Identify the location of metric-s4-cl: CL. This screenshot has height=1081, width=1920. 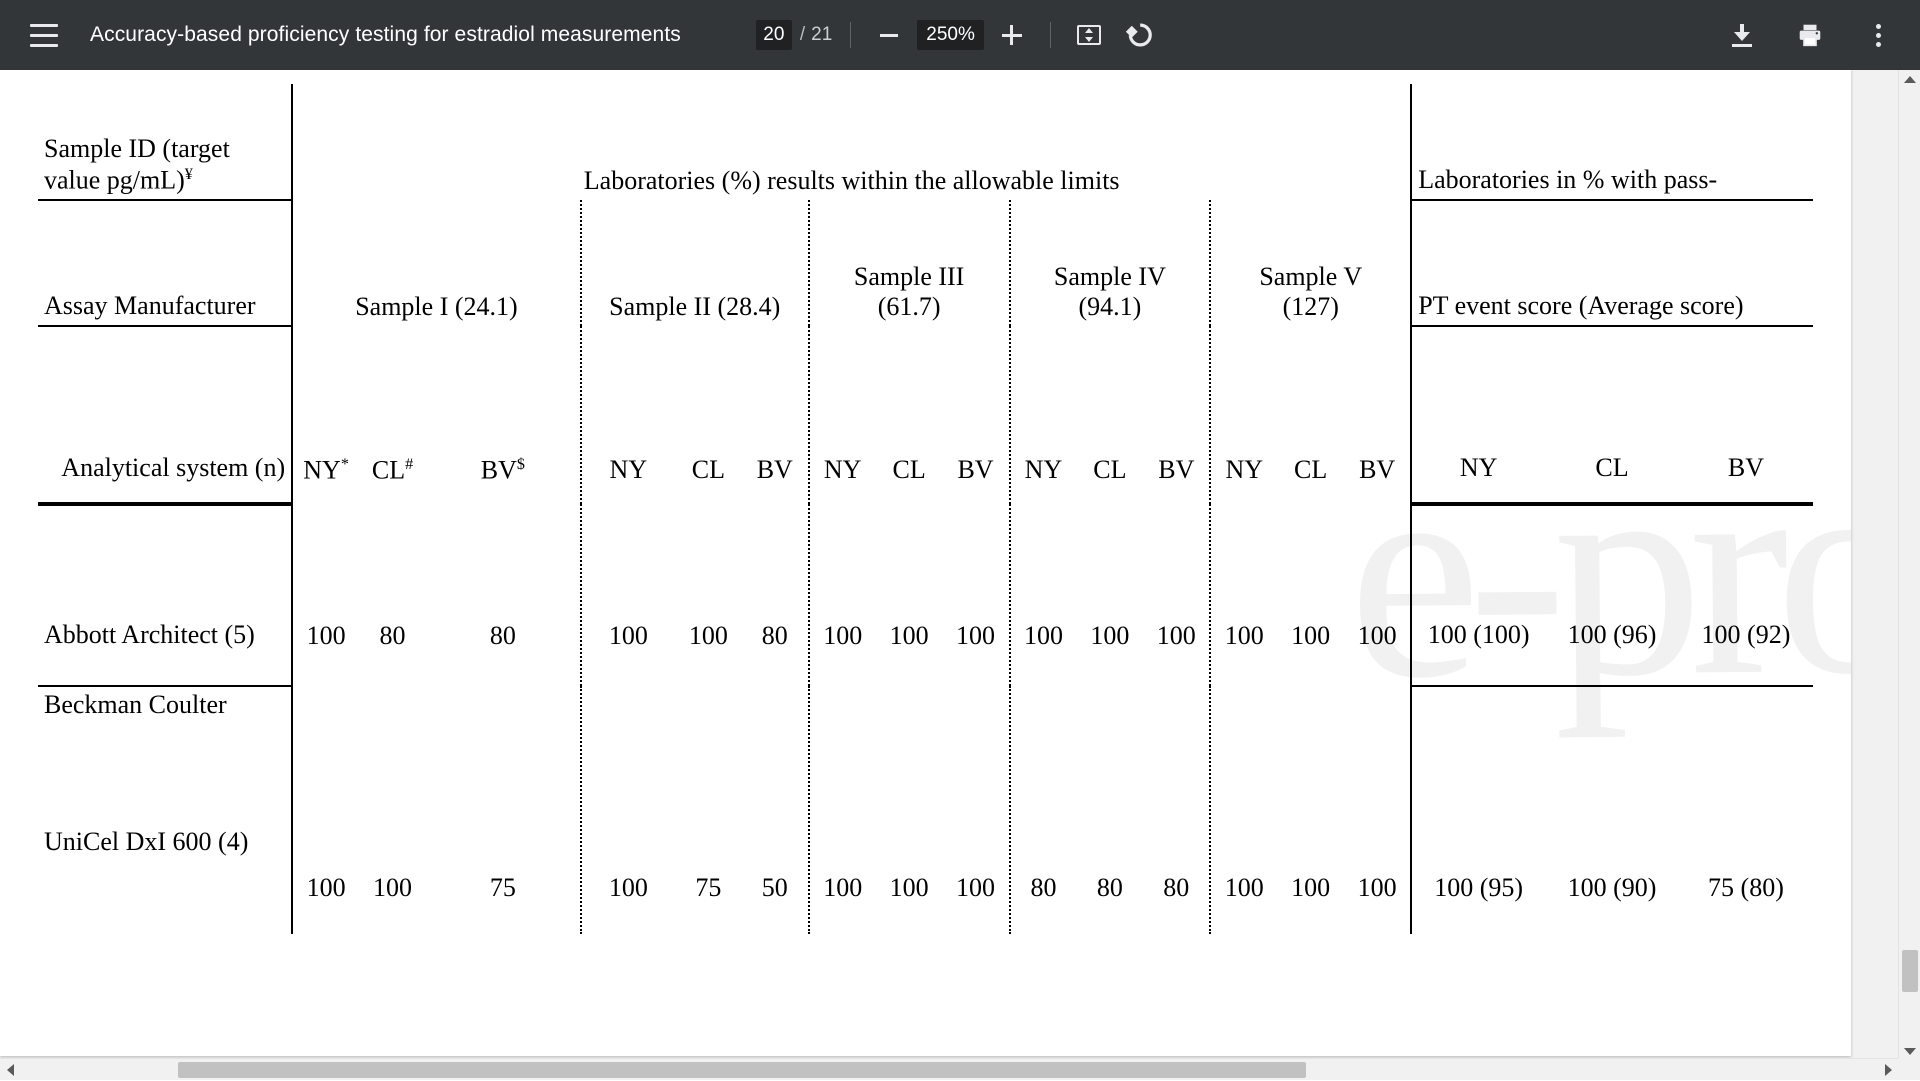
(1109, 415).